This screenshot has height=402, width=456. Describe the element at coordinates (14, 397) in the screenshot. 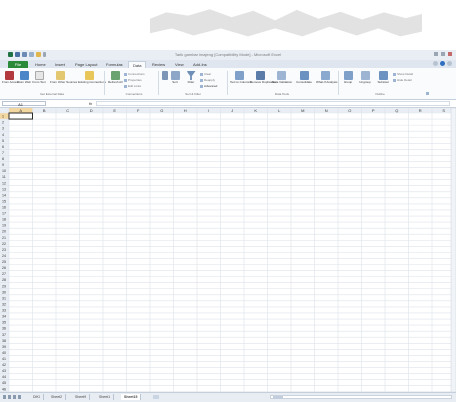

I see `next-sheet-icon` at that location.